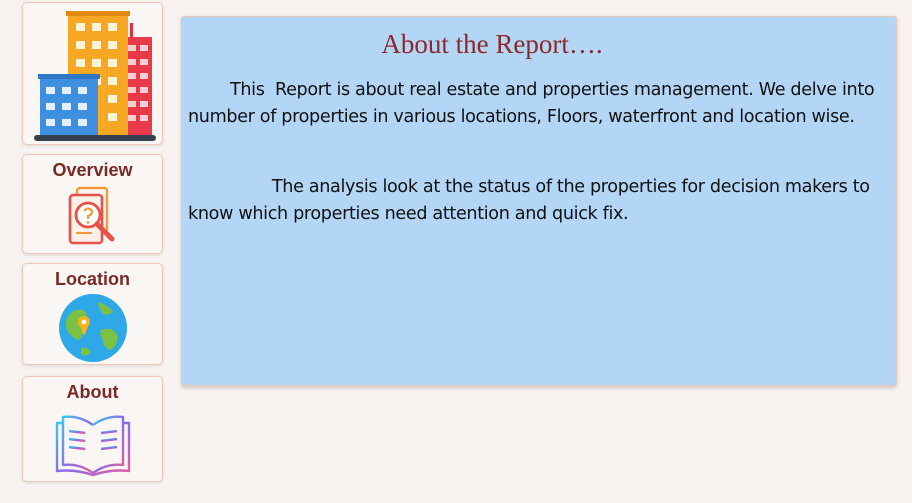  What do you see at coordinates (92, 279) in the screenshot?
I see `nav-location-label: Location` at bounding box center [92, 279].